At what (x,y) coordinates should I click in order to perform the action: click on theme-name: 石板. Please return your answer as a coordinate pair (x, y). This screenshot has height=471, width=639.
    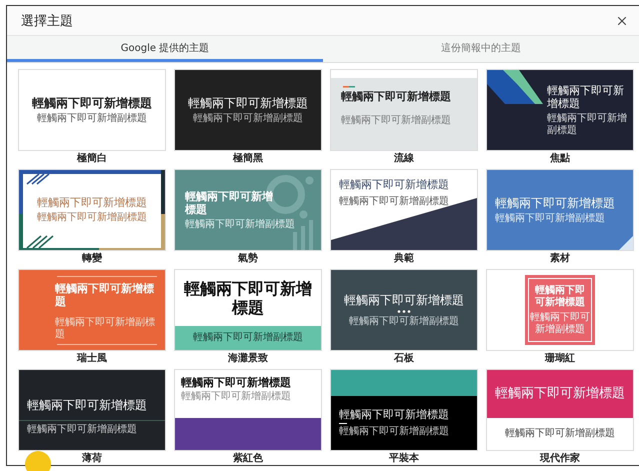
    Looking at the image, I should click on (404, 359).